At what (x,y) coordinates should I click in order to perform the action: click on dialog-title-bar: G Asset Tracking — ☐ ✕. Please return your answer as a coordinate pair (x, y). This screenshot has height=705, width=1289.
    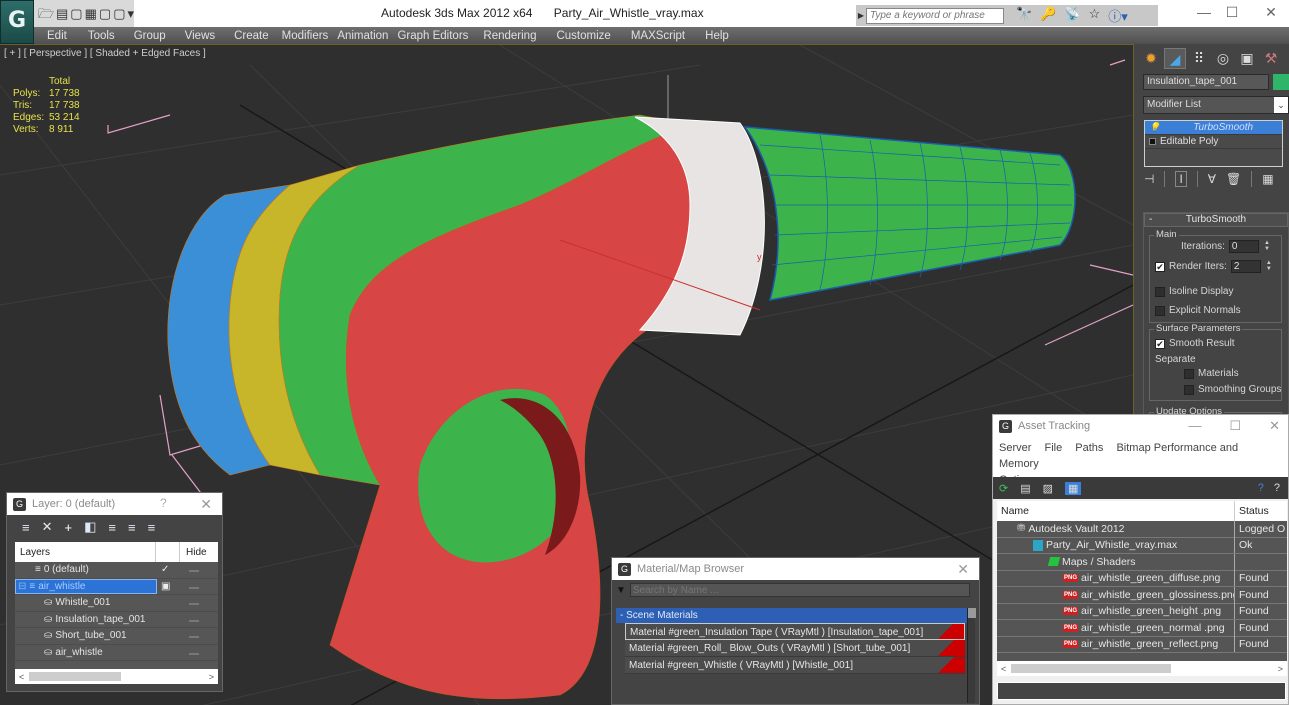
    Looking at the image, I should click on (1140, 426).